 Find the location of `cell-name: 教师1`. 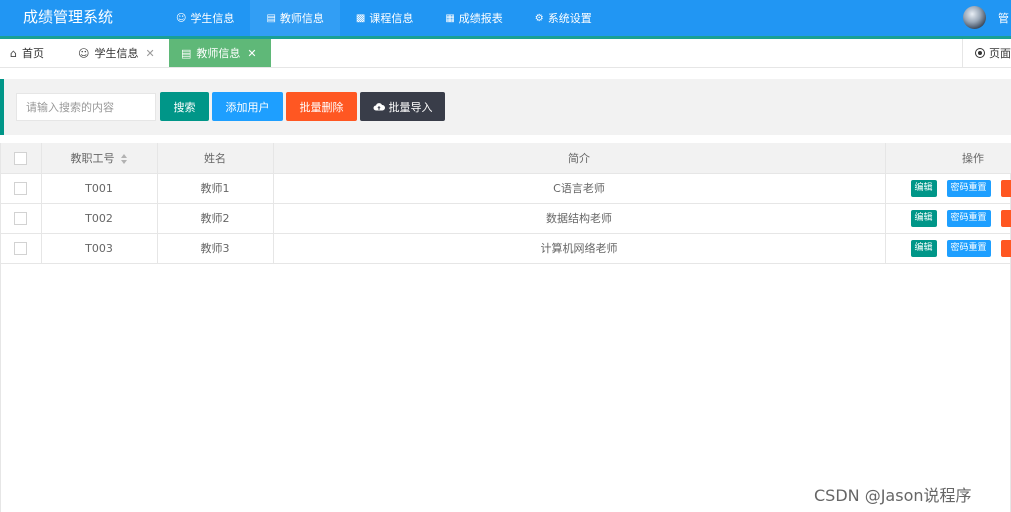

cell-name: 教师1 is located at coordinates (215, 188).